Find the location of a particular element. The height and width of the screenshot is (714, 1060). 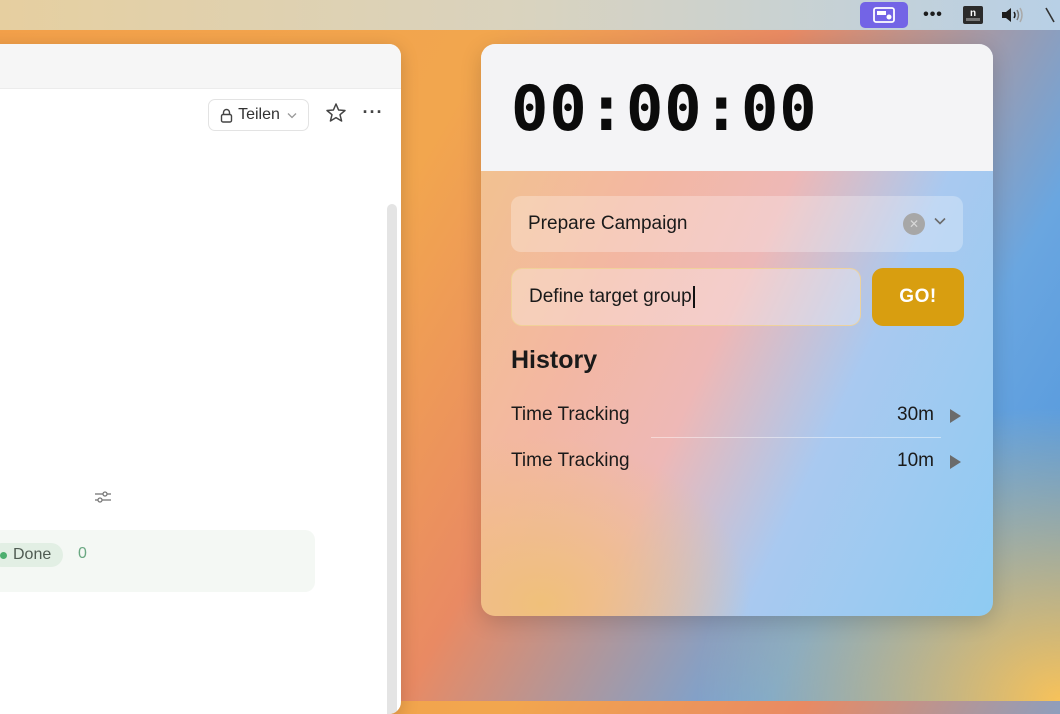

text-caret is located at coordinates (693, 297).